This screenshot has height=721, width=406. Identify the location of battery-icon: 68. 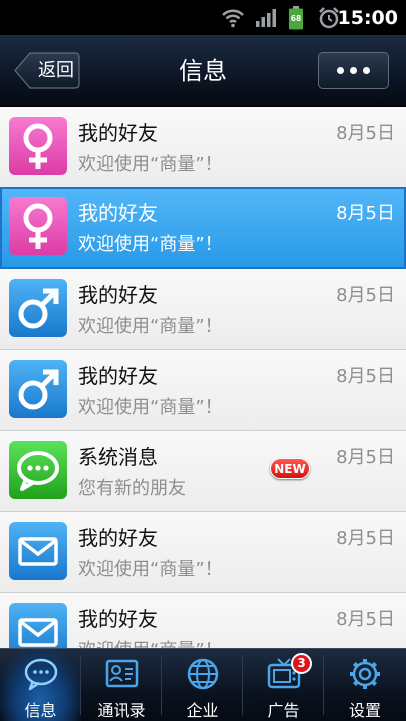
(296, 17).